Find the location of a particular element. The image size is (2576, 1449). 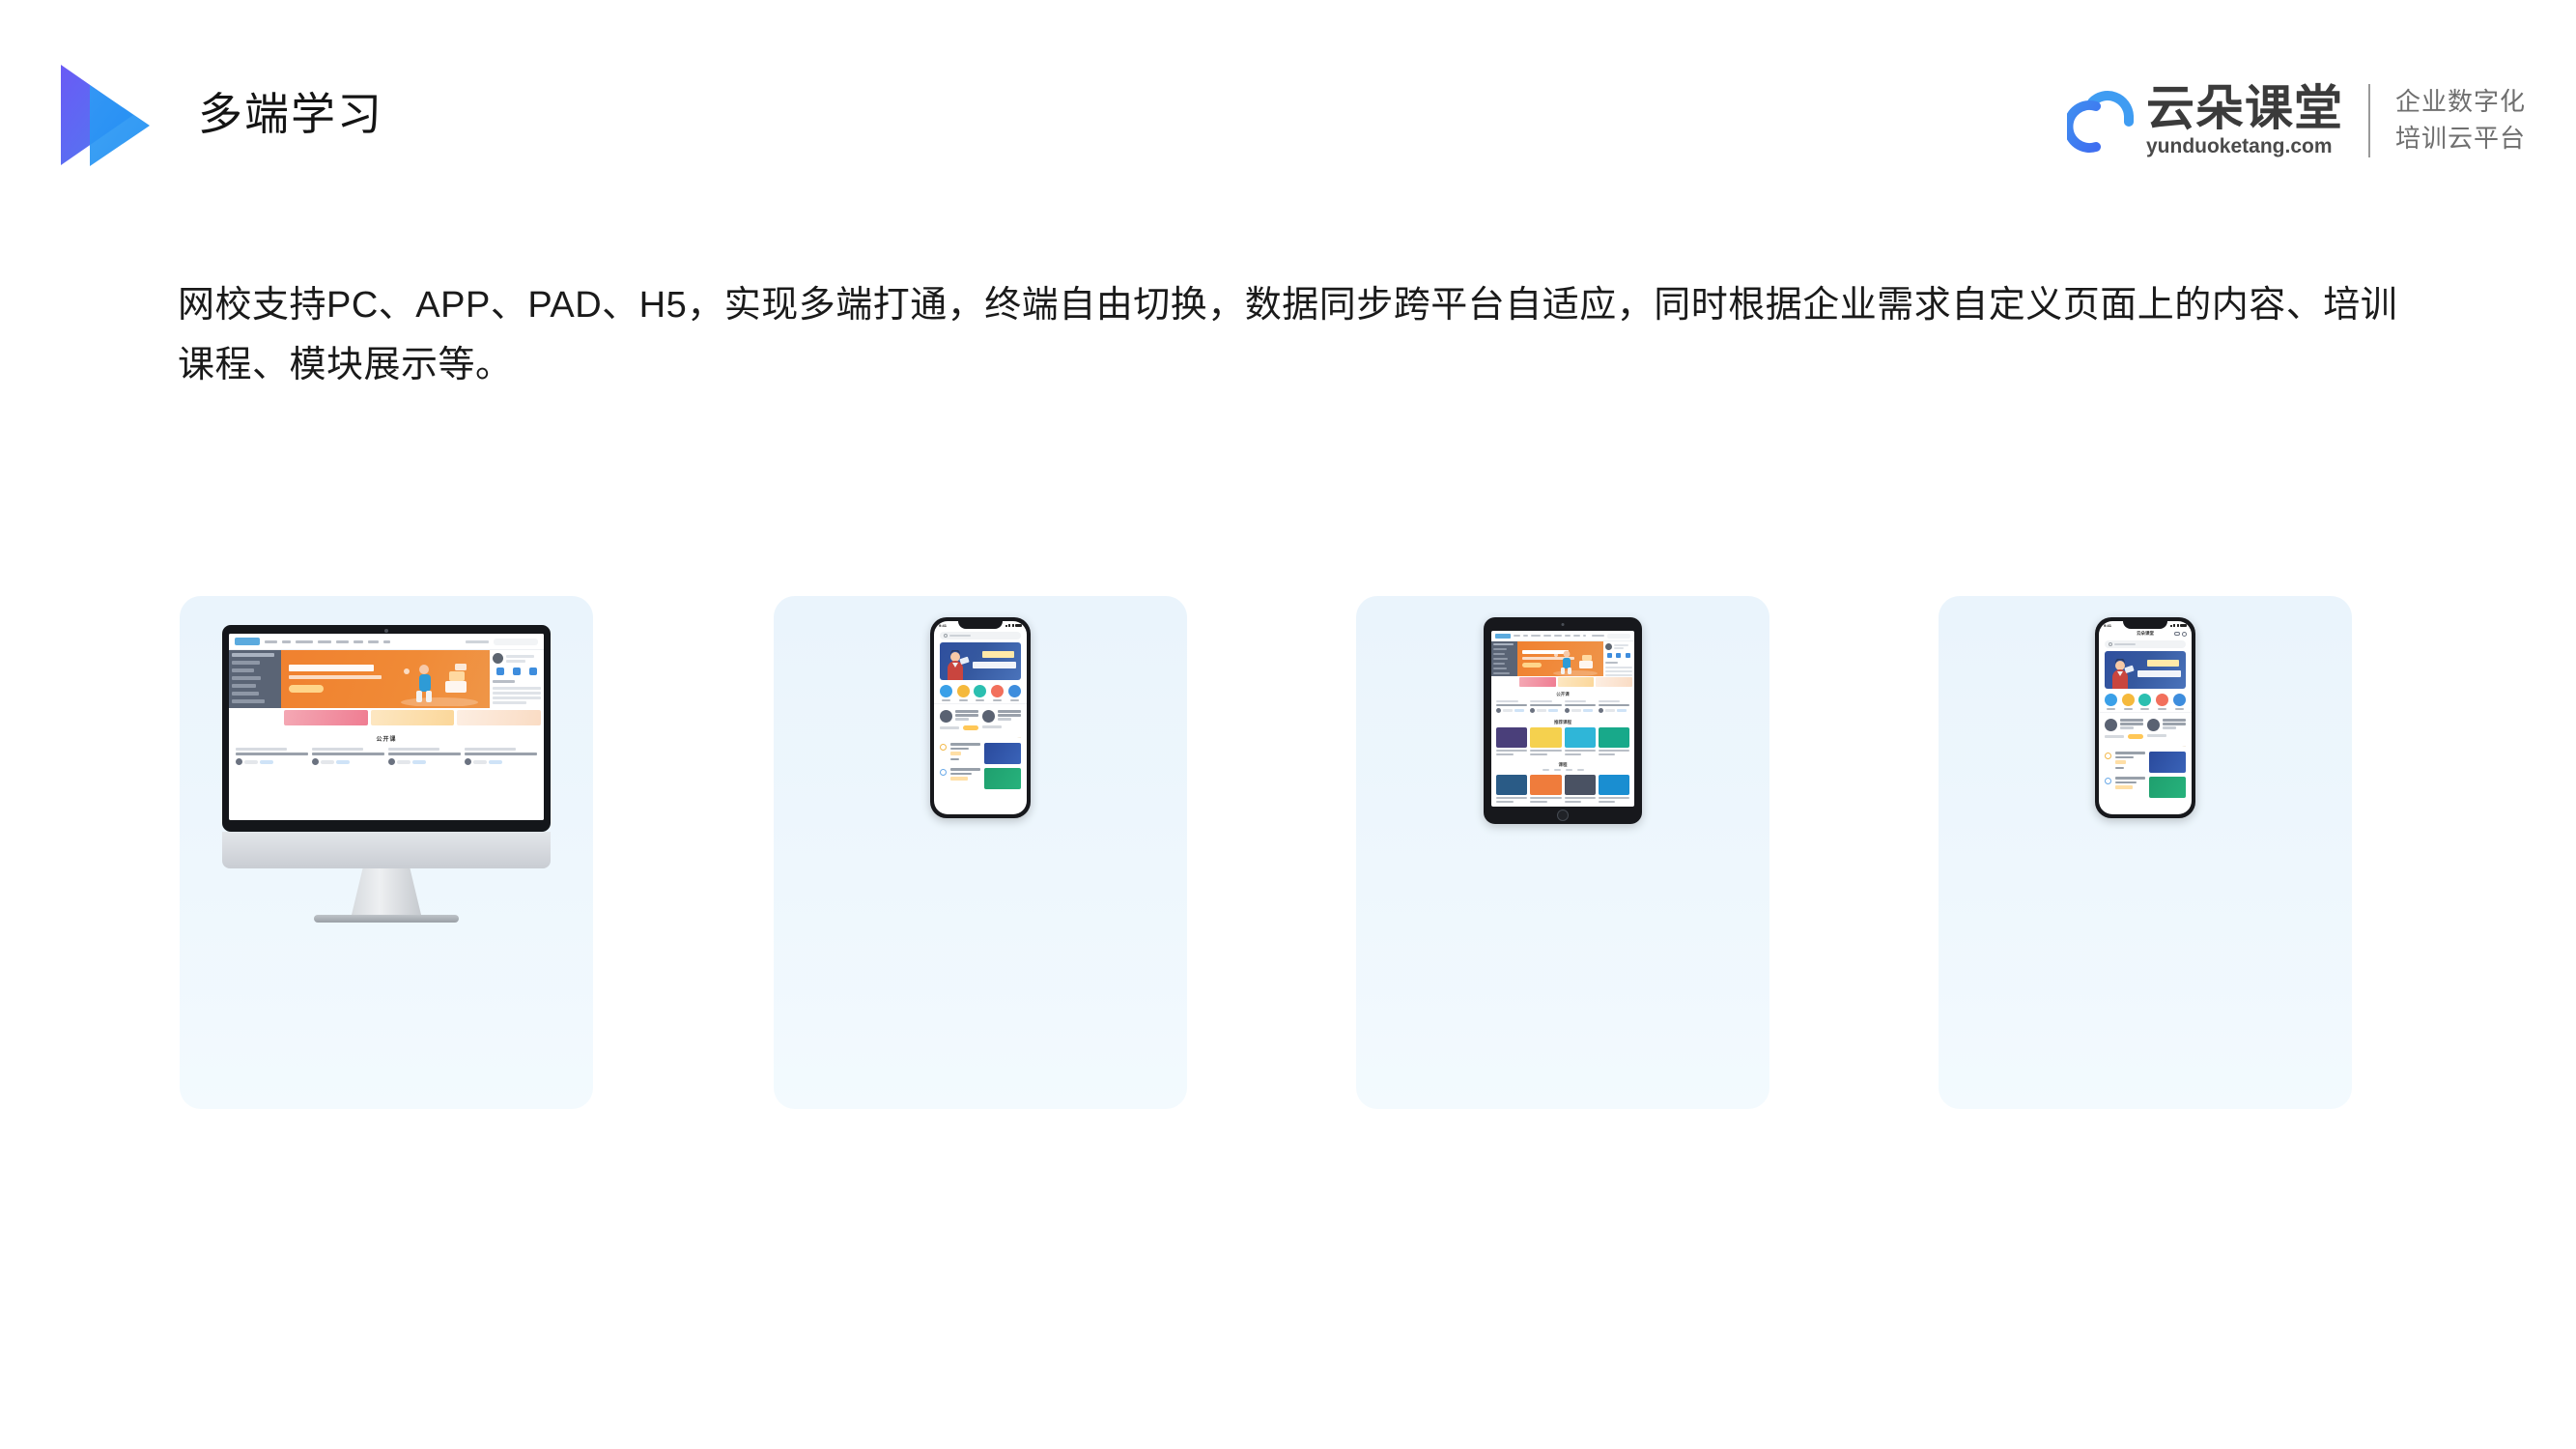

page-title: 多端学习 is located at coordinates (290, 114).